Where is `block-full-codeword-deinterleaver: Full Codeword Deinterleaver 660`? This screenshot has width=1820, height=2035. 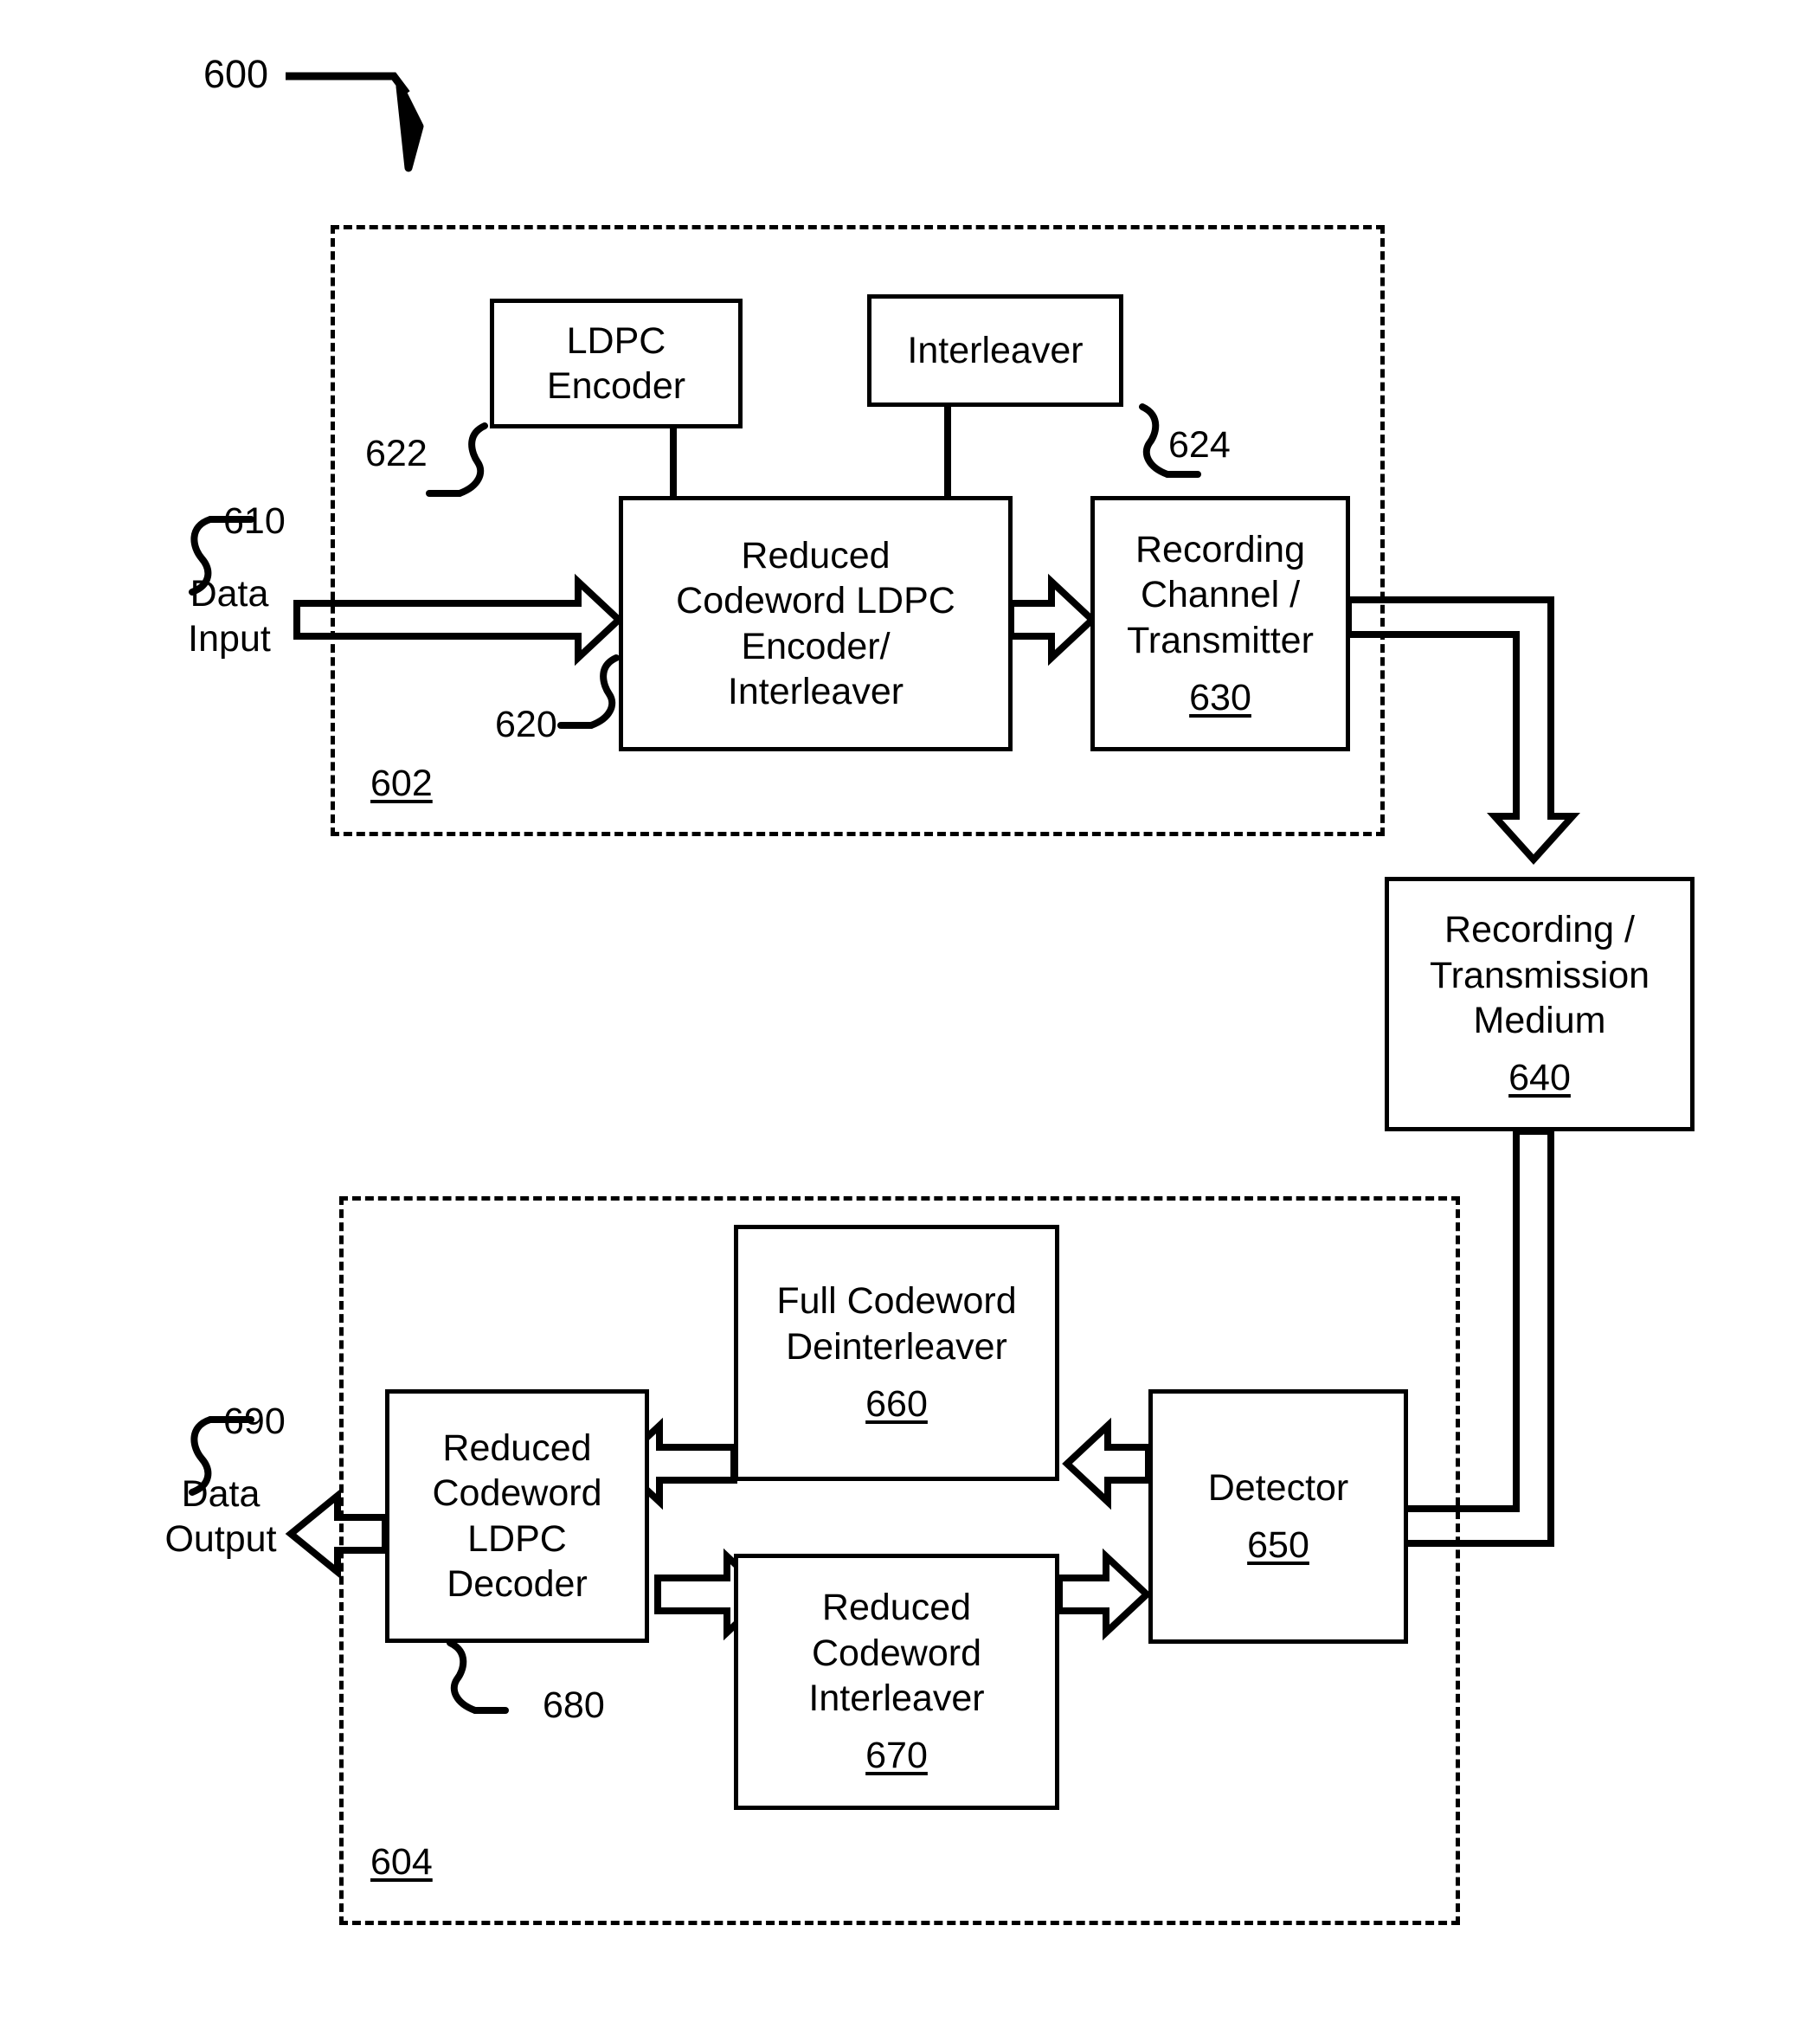
block-full-codeword-deinterleaver: Full Codeword Deinterleaver 660 is located at coordinates (896, 1353).